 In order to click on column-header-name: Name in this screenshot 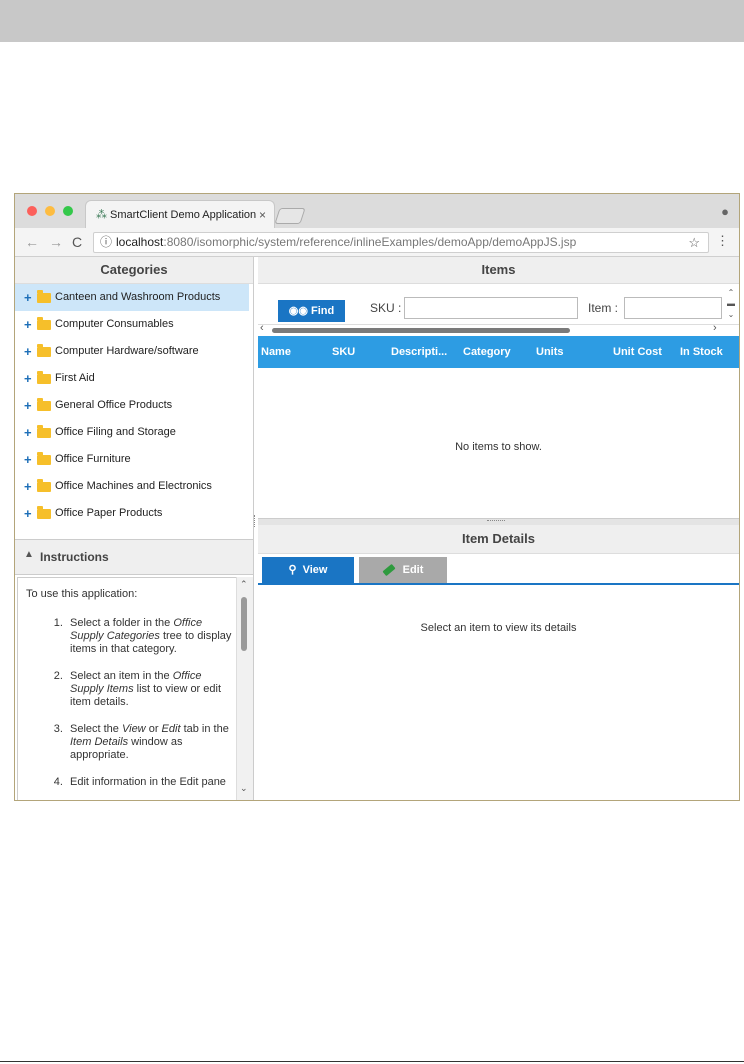, I will do `click(276, 352)`.